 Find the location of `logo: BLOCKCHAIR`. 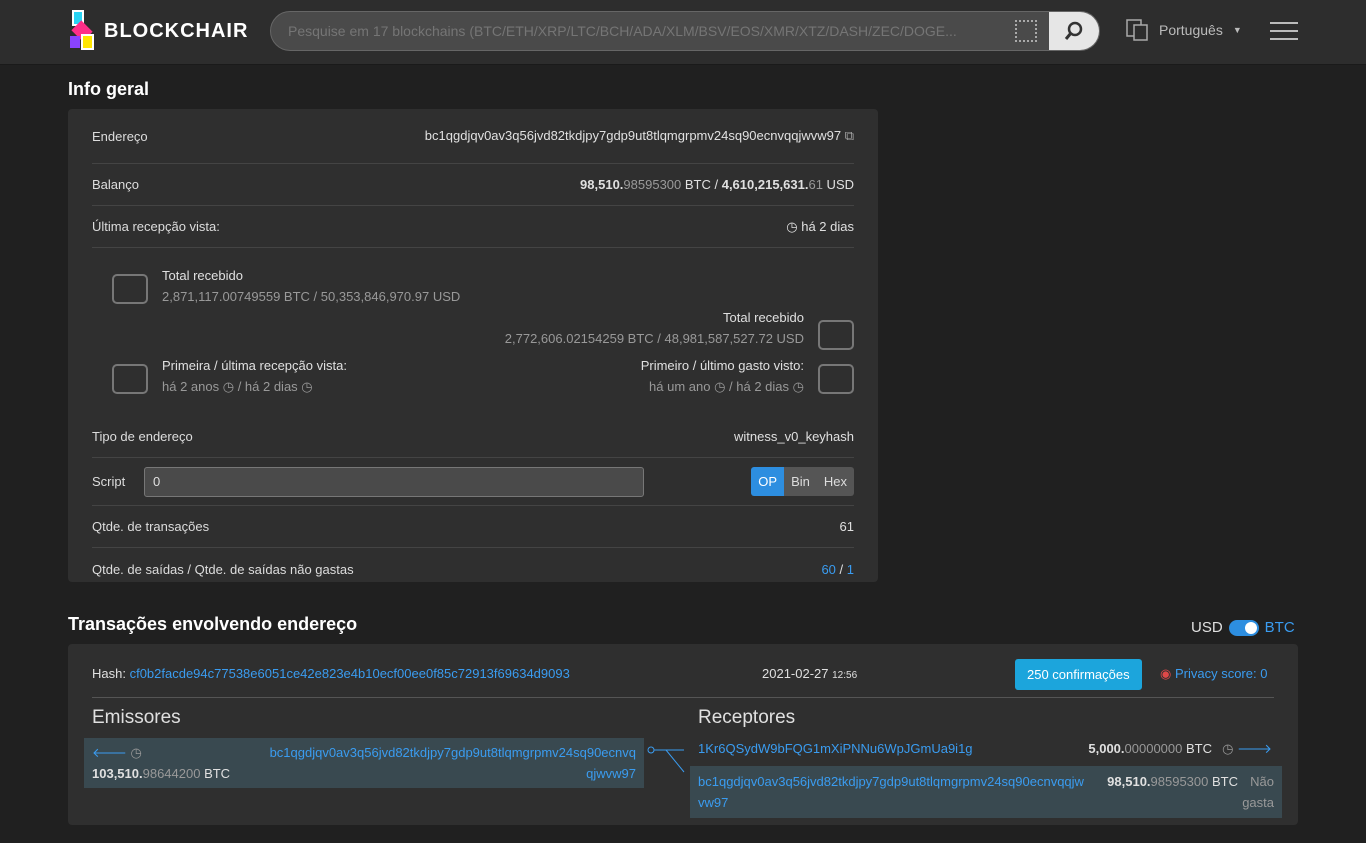

logo: BLOCKCHAIR is located at coordinates (158, 31).